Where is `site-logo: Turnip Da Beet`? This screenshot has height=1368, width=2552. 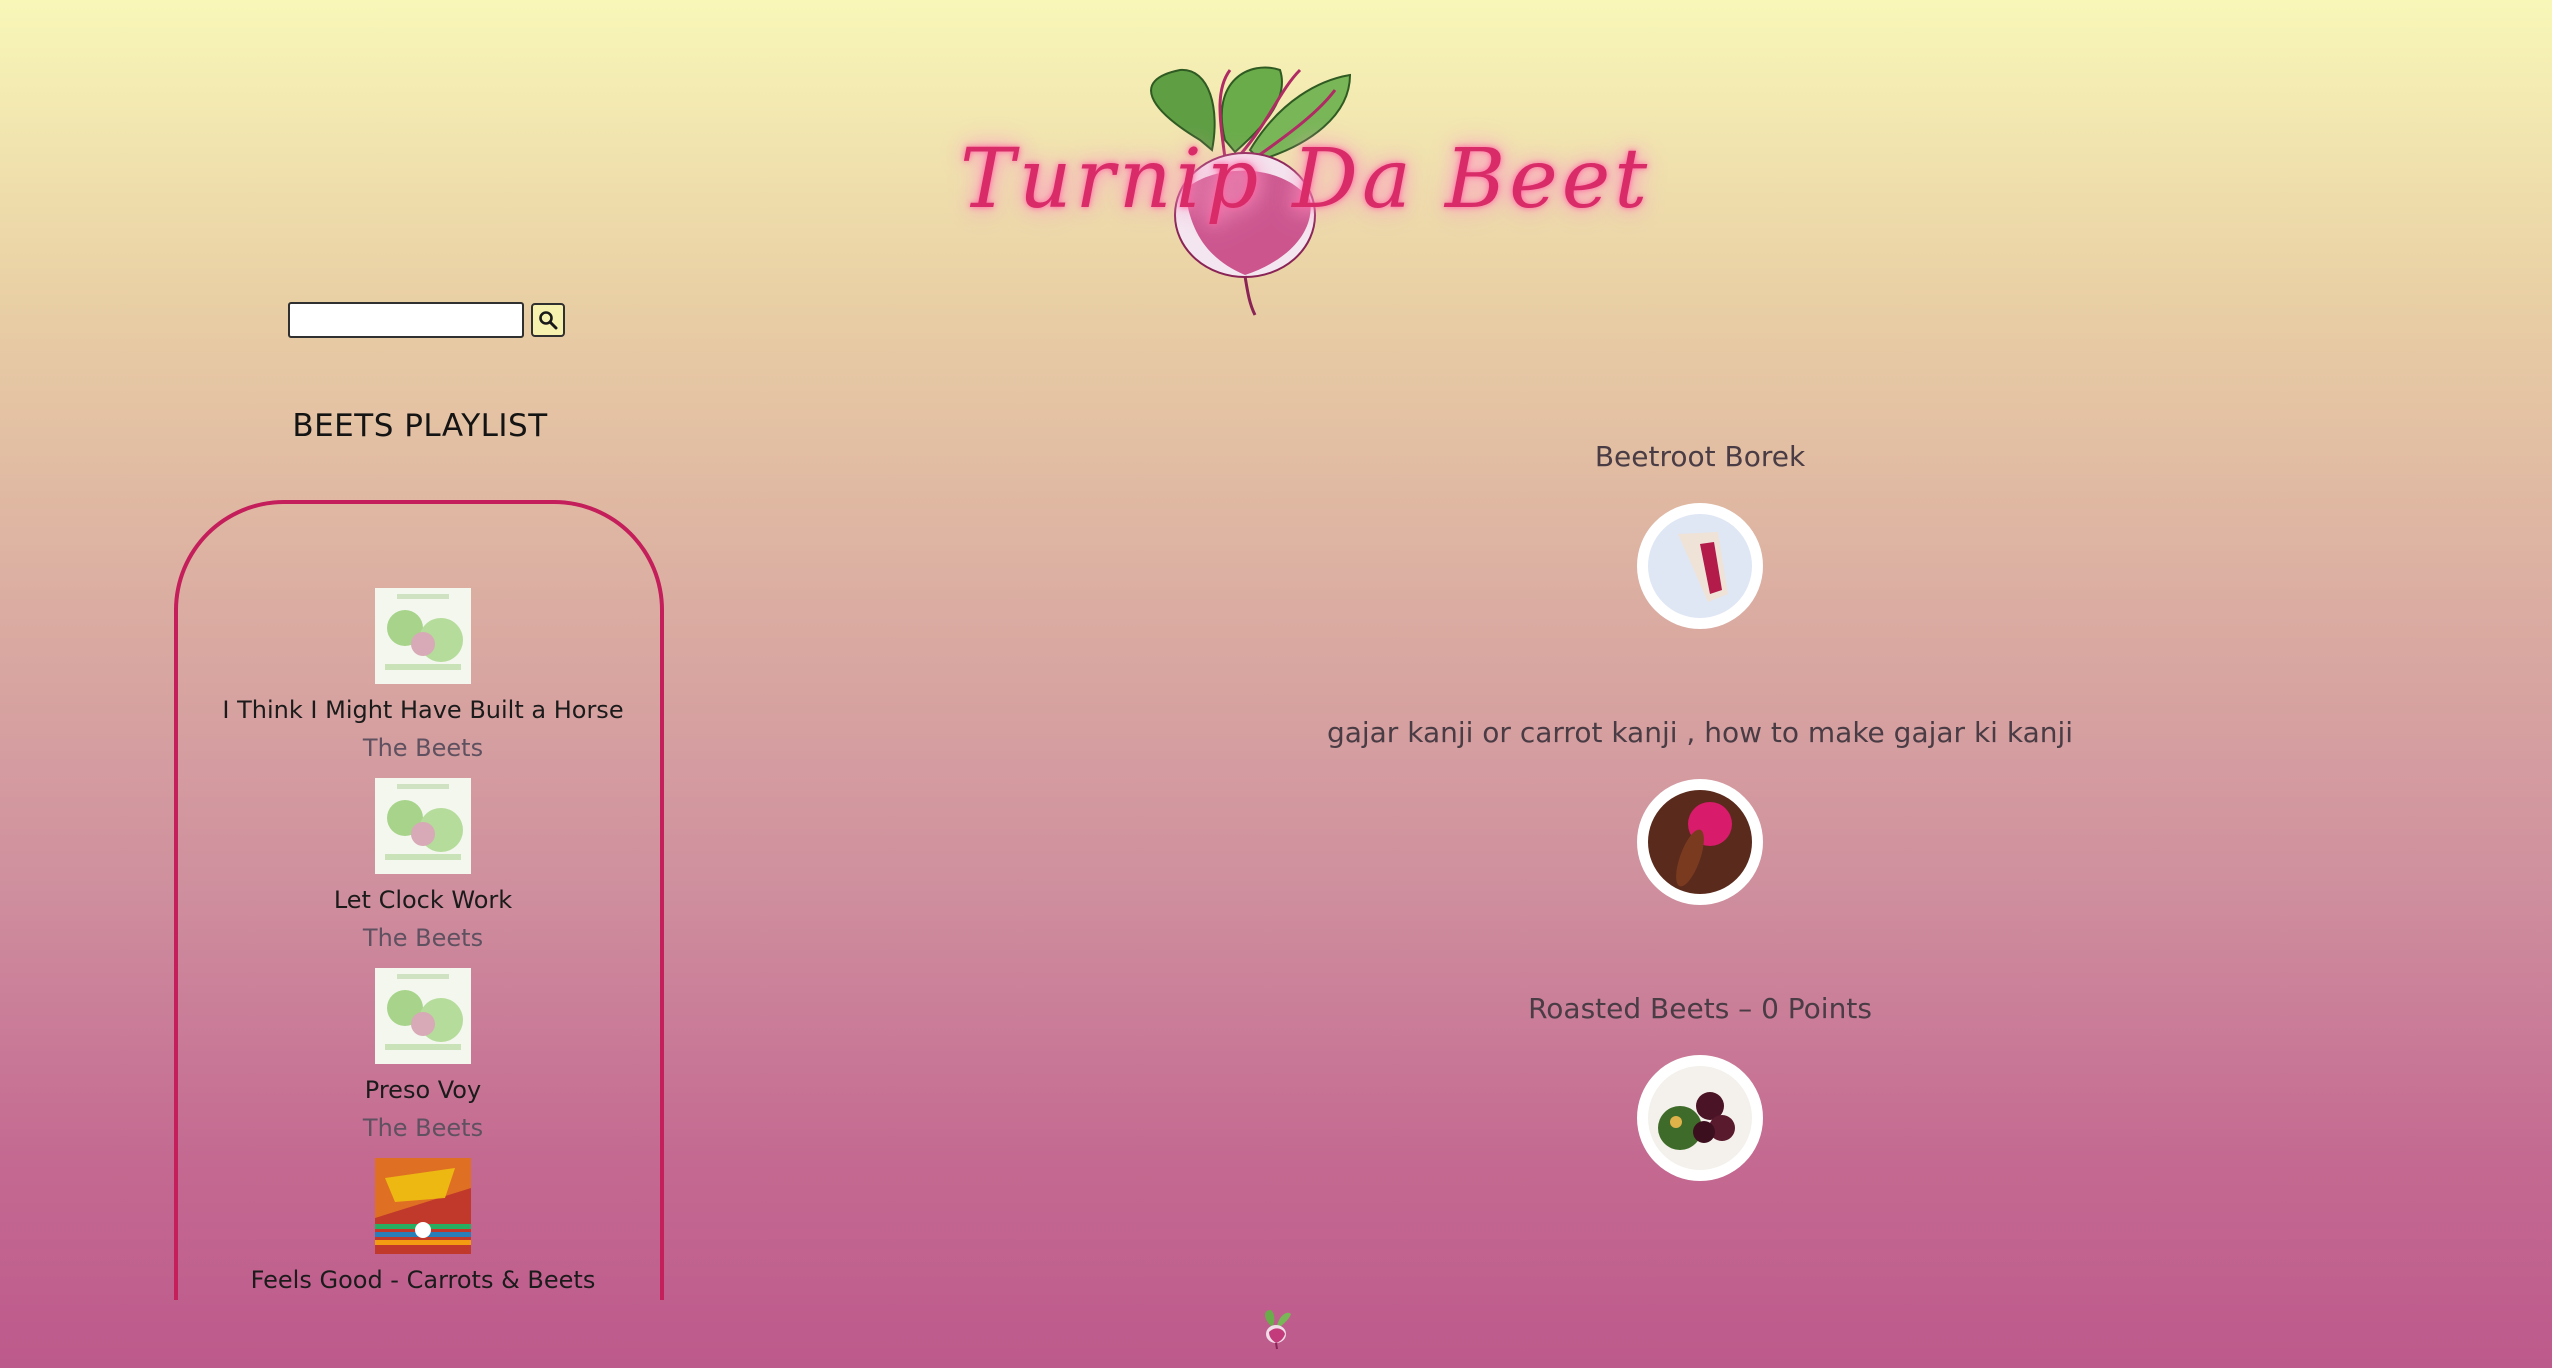 site-logo: Turnip Da Beet is located at coordinates (1298, 180).